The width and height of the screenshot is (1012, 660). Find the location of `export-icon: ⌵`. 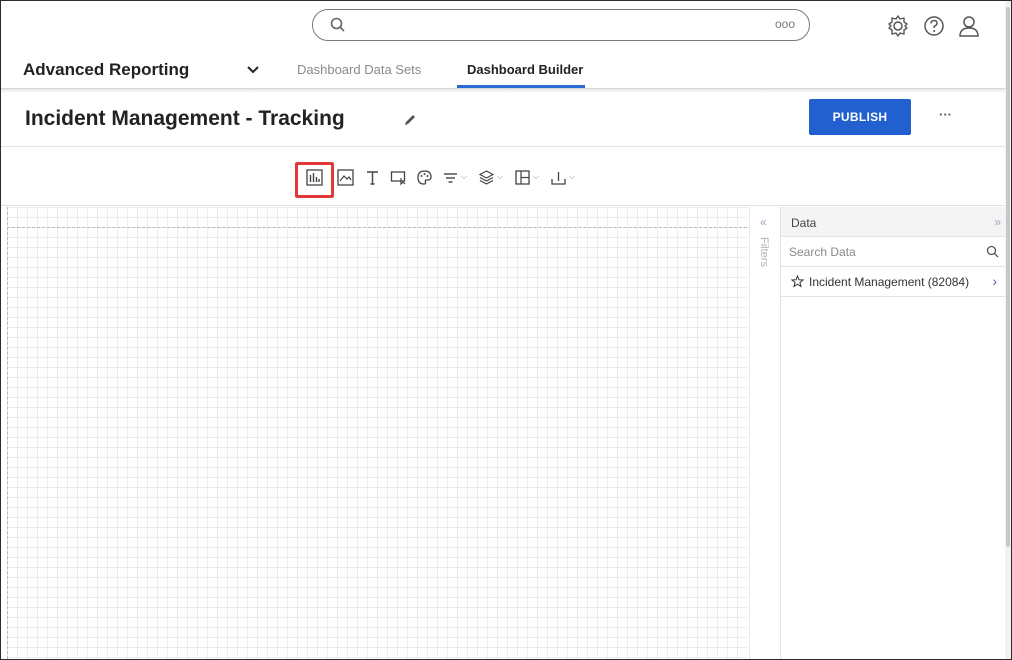

export-icon: ⌵ is located at coordinates (562, 177).